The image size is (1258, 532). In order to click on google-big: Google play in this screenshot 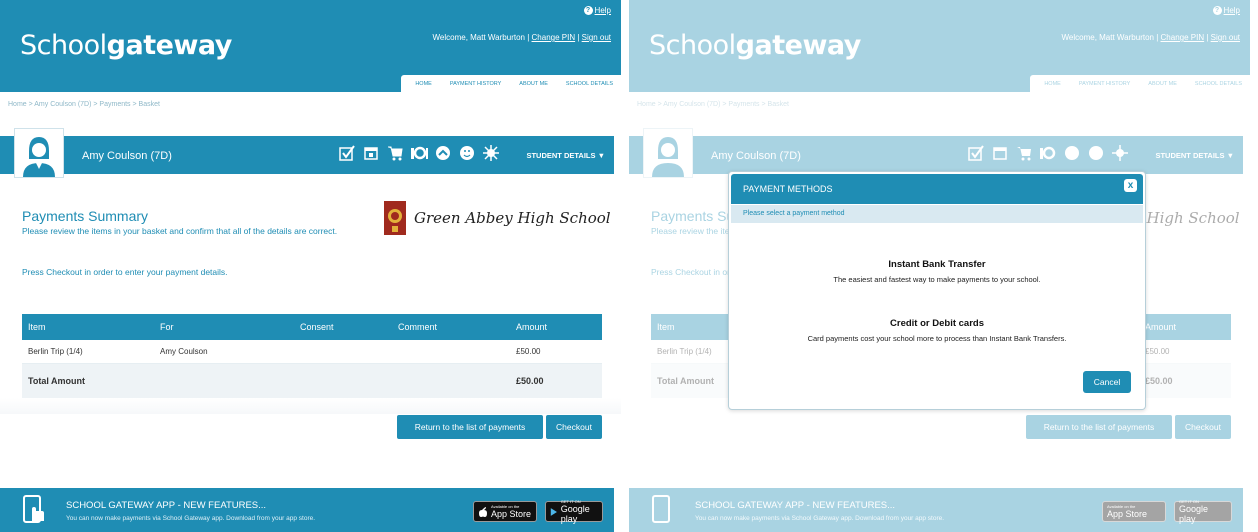, I will do `click(575, 514)`.